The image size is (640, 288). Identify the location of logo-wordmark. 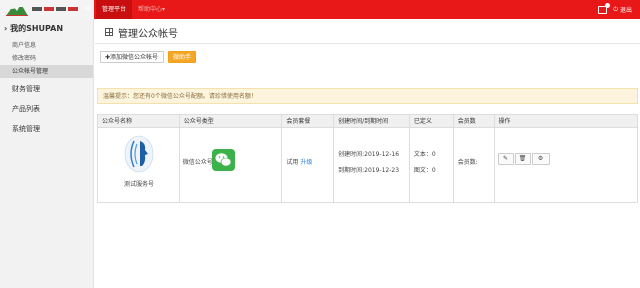
(55, 9).